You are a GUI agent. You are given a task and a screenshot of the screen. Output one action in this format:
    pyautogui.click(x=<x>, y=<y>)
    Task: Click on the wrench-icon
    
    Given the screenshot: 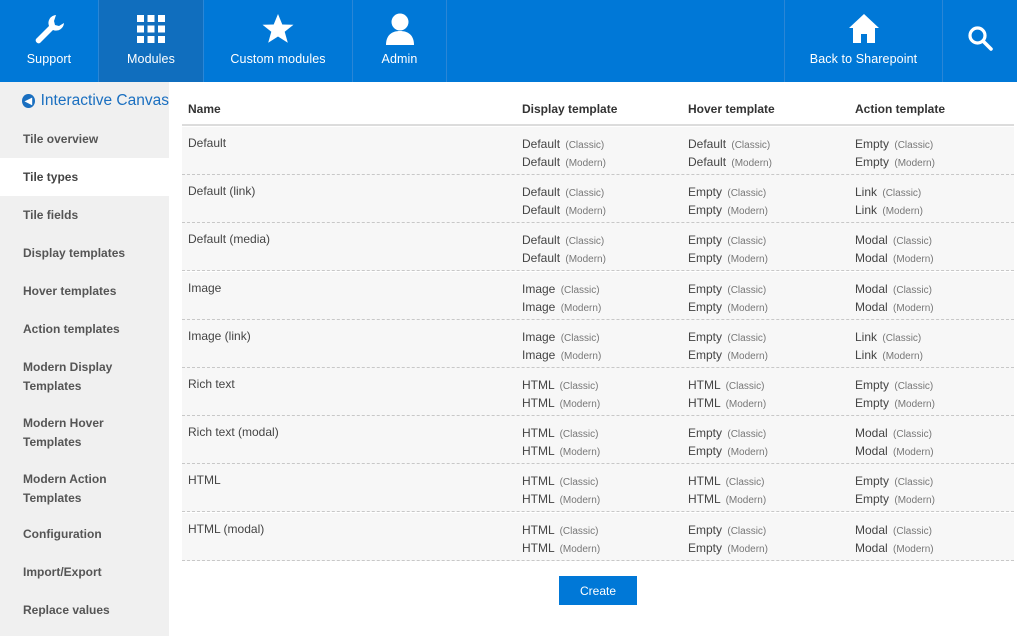 What is the action you would take?
    pyautogui.click(x=49, y=26)
    